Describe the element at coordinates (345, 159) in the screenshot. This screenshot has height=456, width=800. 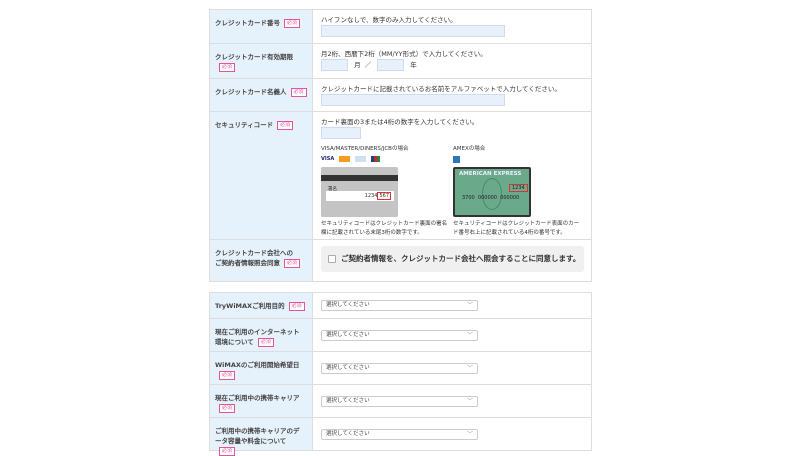
I see `mastercard-logo-icon` at that location.